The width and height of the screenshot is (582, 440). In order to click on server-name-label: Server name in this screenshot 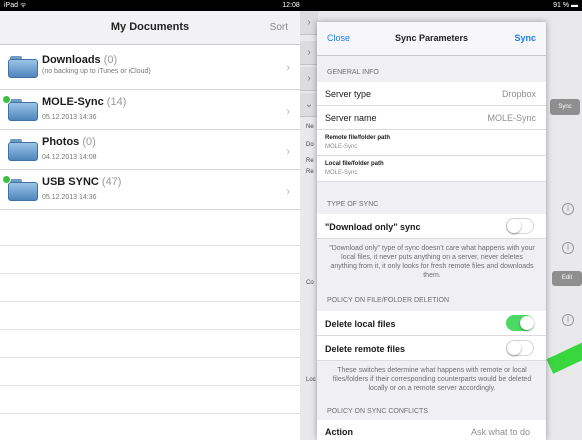, I will do `click(351, 118)`.